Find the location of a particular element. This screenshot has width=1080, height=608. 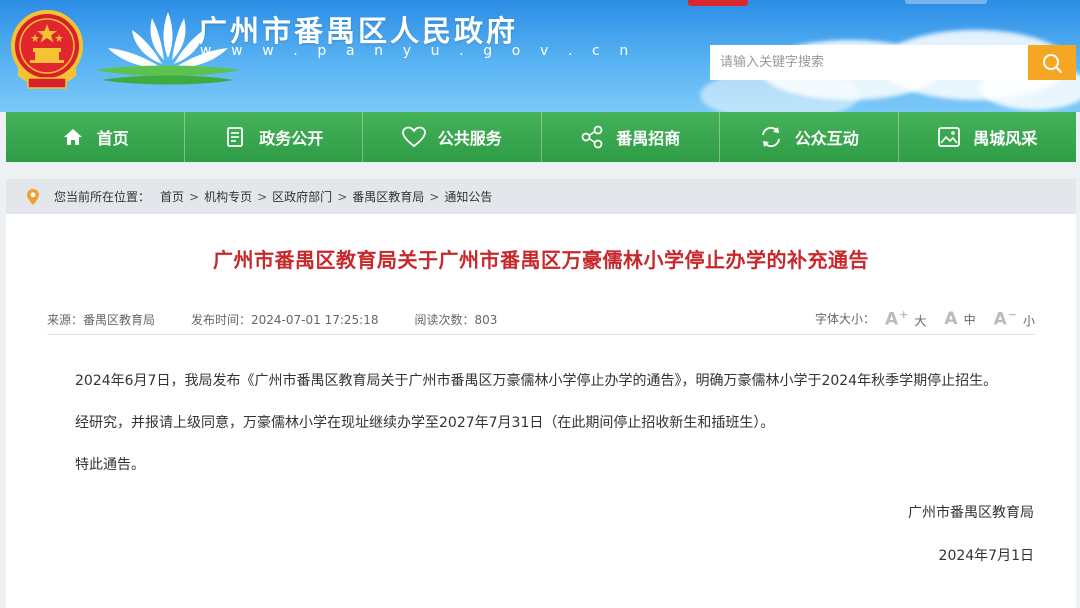

nav-item-label: 首页 is located at coordinates (112, 138).